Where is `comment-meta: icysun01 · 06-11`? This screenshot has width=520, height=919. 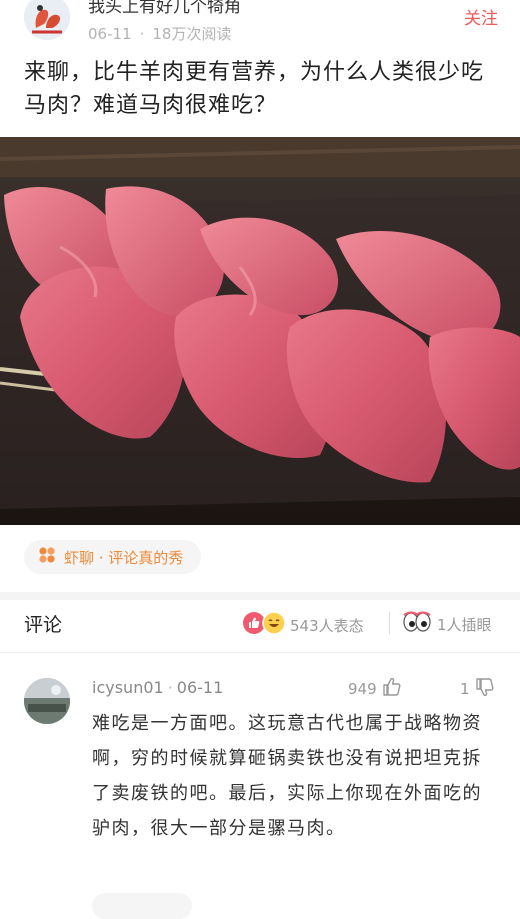
comment-meta: icysun01 · 06-11 is located at coordinates (157, 687).